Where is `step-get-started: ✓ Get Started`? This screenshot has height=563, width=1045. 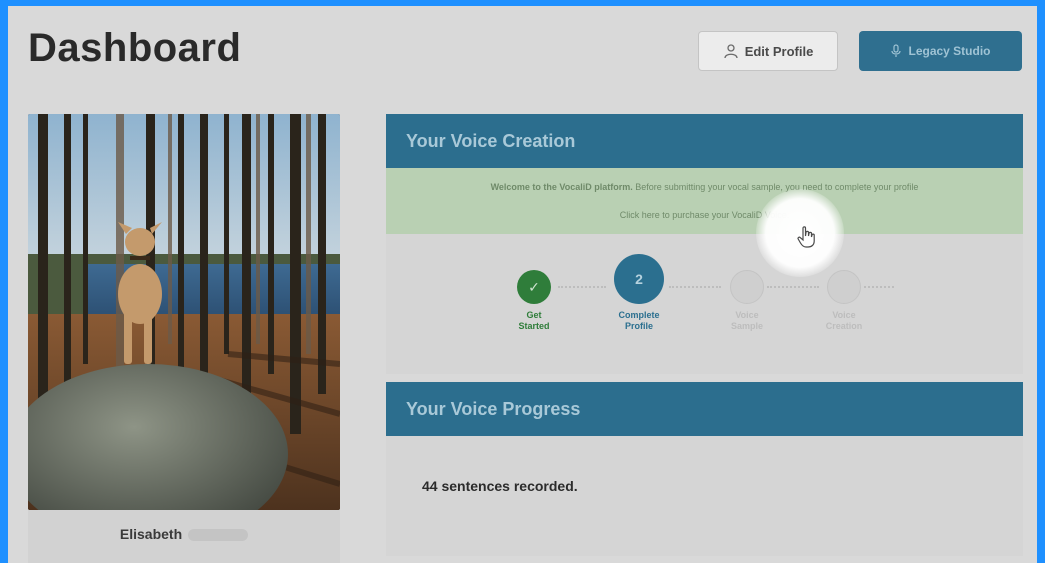
step-get-started: ✓ Get Started is located at coordinates (534, 301).